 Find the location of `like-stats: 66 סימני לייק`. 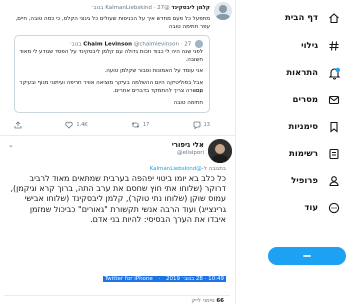

like-stats: 66 סימני לייק is located at coordinates (117, 299).